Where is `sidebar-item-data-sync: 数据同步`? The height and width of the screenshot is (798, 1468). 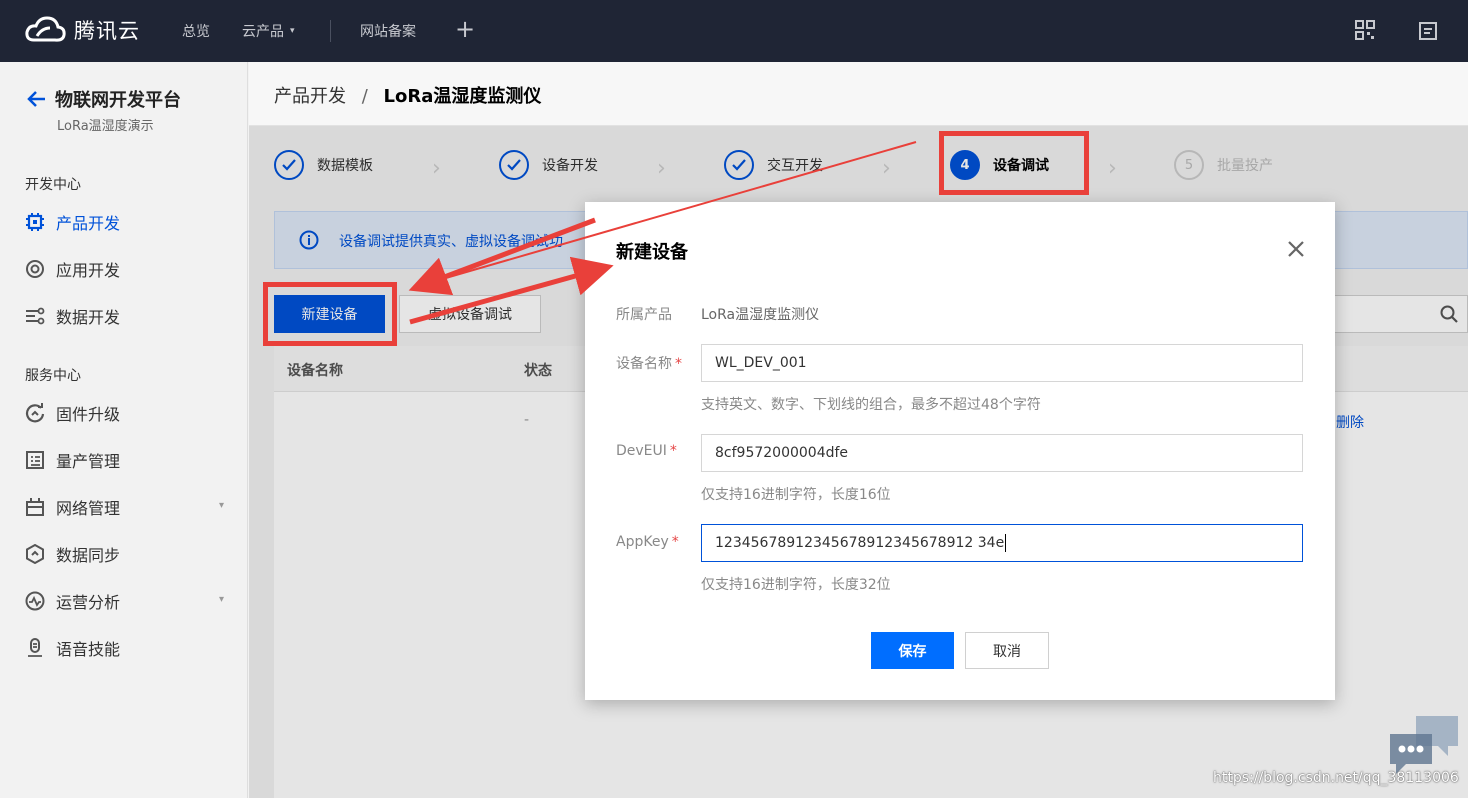 sidebar-item-data-sync: 数据同步 is located at coordinates (127, 554).